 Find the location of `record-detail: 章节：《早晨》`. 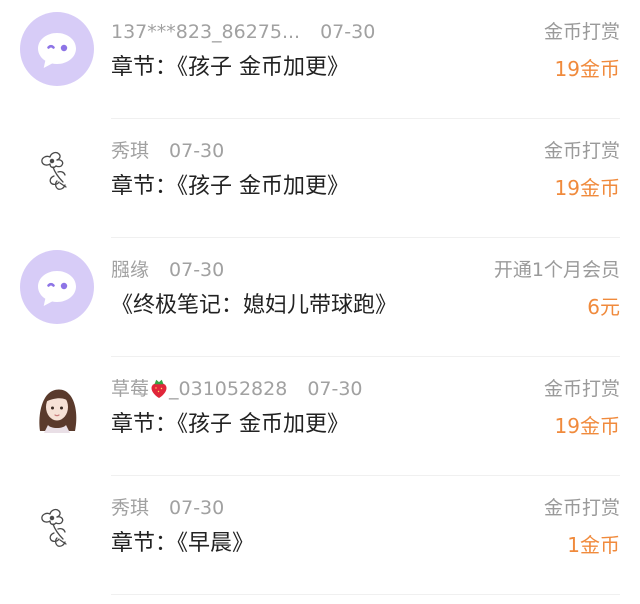

record-detail: 章节：《早晨》 is located at coordinates (183, 543).